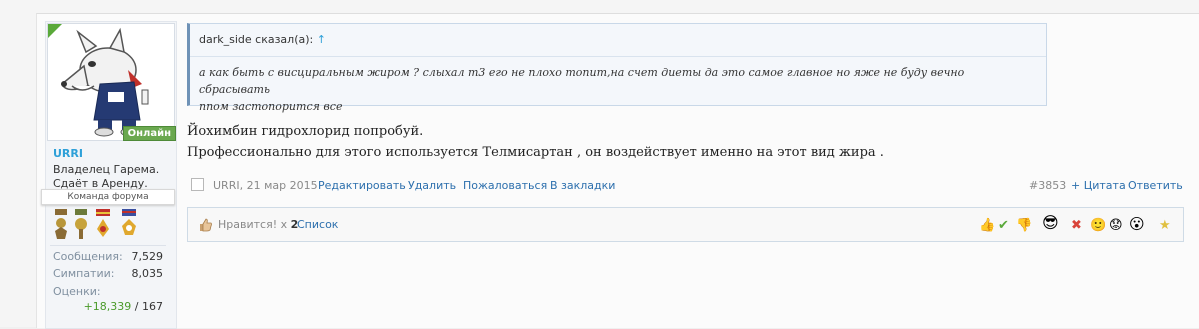 The height and width of the screenshot is (329, 1199). What do you see at coordinates (265, 185) in the screenshot?
I see `post-author-date: URRI, 21 мар 2015` at bounding box center [265, 185].